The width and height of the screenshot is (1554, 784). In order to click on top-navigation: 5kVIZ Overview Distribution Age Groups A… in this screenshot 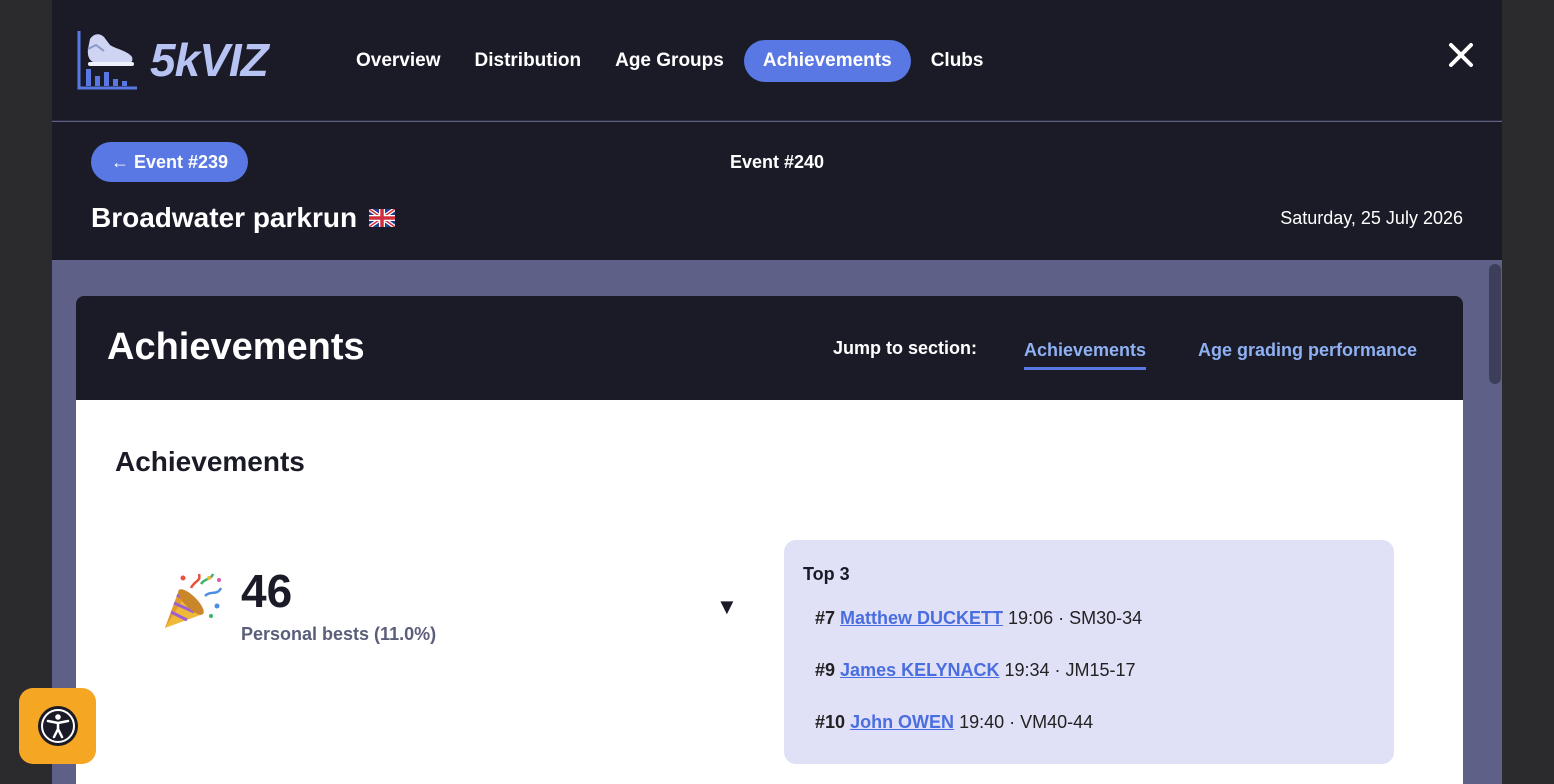, I will do `click(777, 60)`.